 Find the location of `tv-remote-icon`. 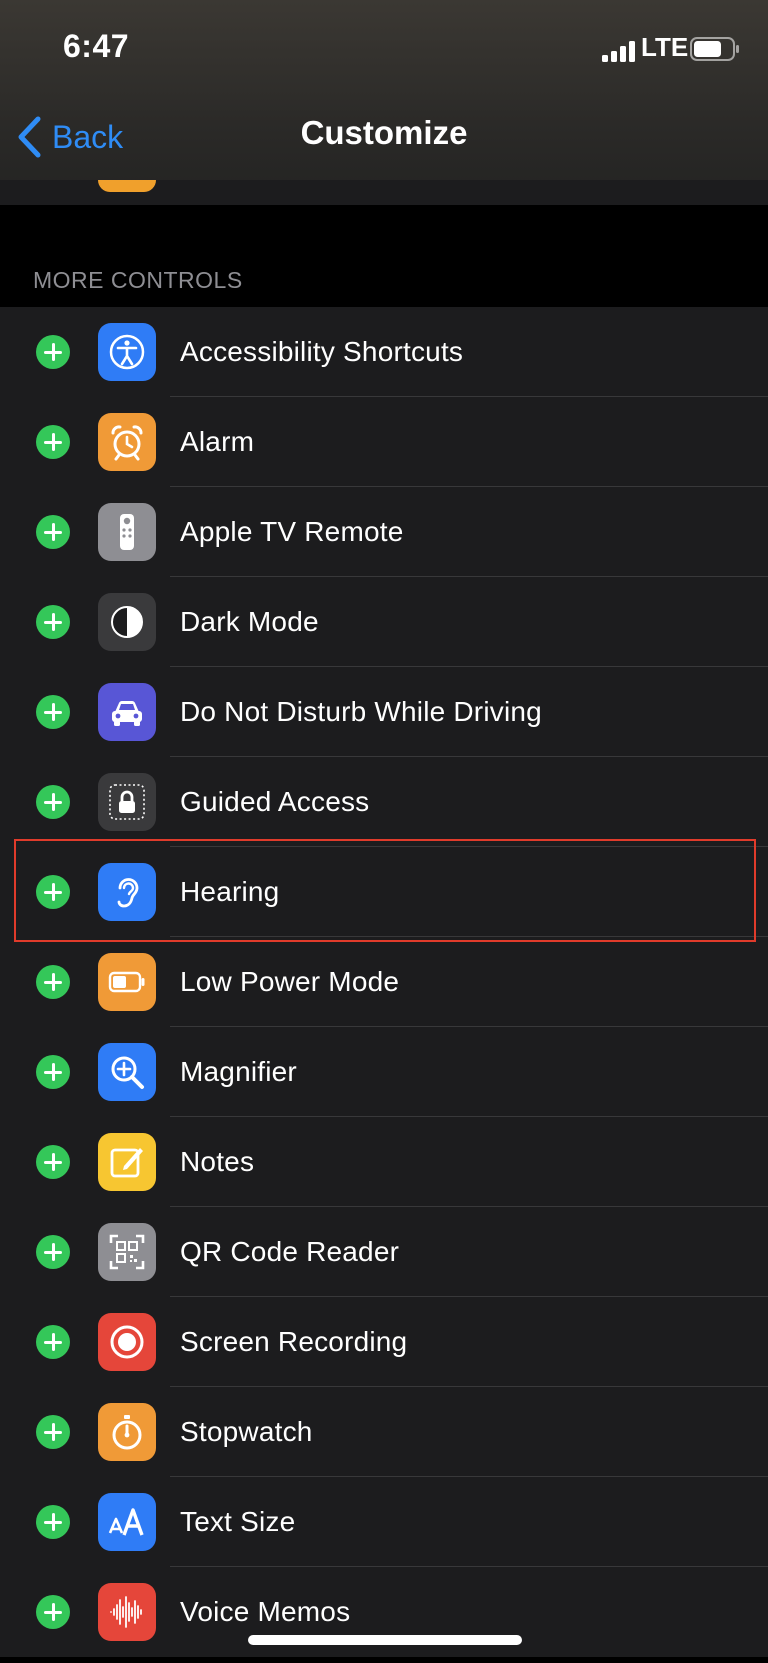

tv-remote-icon is located at coordinates (127, 532).